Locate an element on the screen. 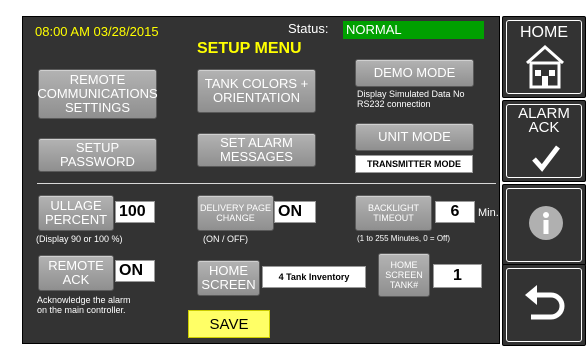 The width and height of the screenshot is (587, 347). status-value: NORMAL is located at coordinates (413, 30).